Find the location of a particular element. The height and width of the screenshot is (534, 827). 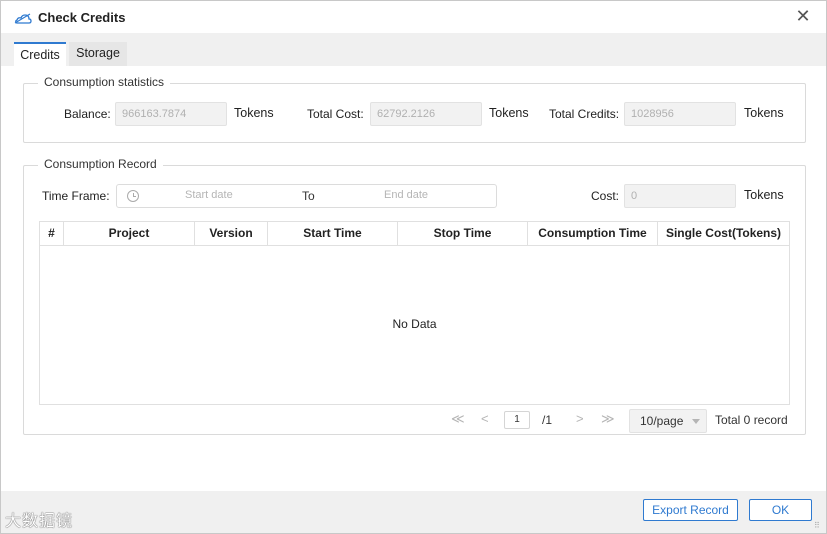

start-date-input: Start date is located at coordinates (209, 195).